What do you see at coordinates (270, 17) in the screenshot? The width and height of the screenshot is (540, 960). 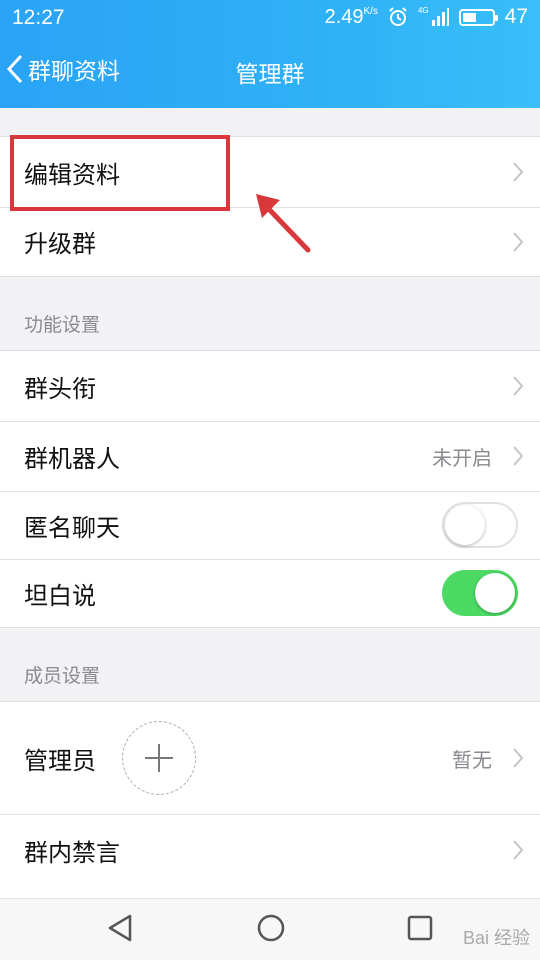 I see `status-bar: 12:27 2.49K/s 4G 47` at bounding box center [270, 17].